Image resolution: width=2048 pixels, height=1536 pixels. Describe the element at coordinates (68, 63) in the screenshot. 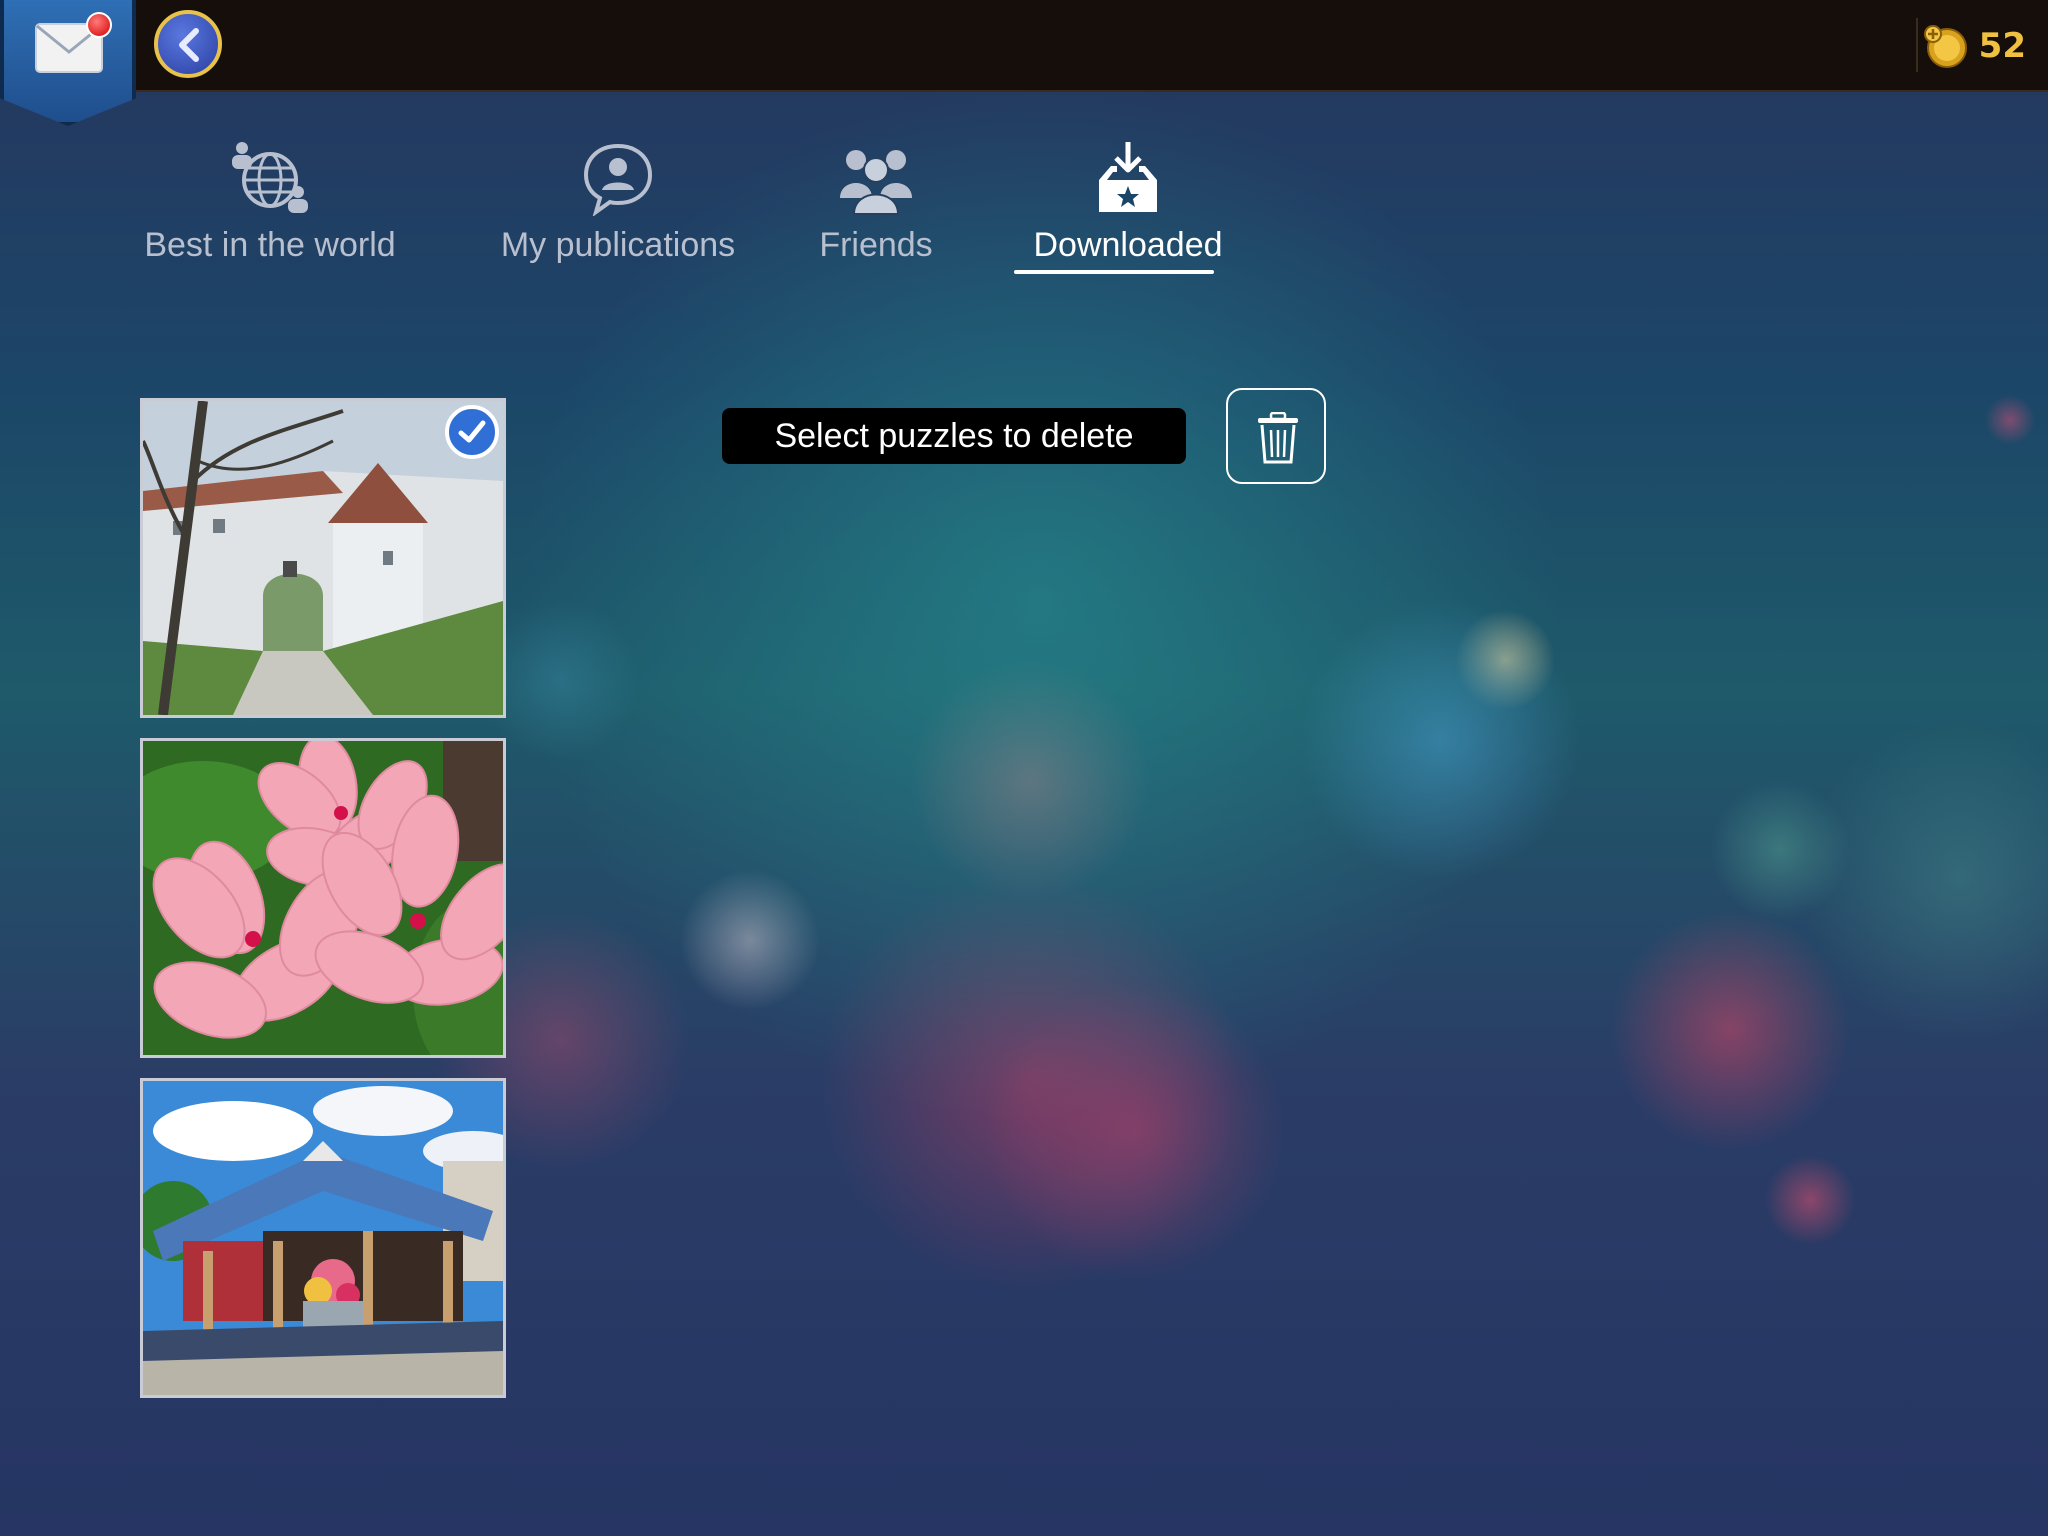

I see `mail-button` at that location.